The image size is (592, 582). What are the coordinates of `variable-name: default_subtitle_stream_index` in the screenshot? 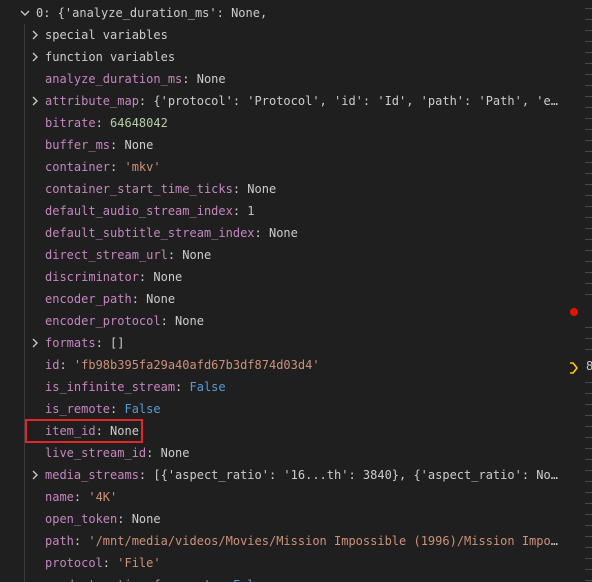 It's located at (150, 233).